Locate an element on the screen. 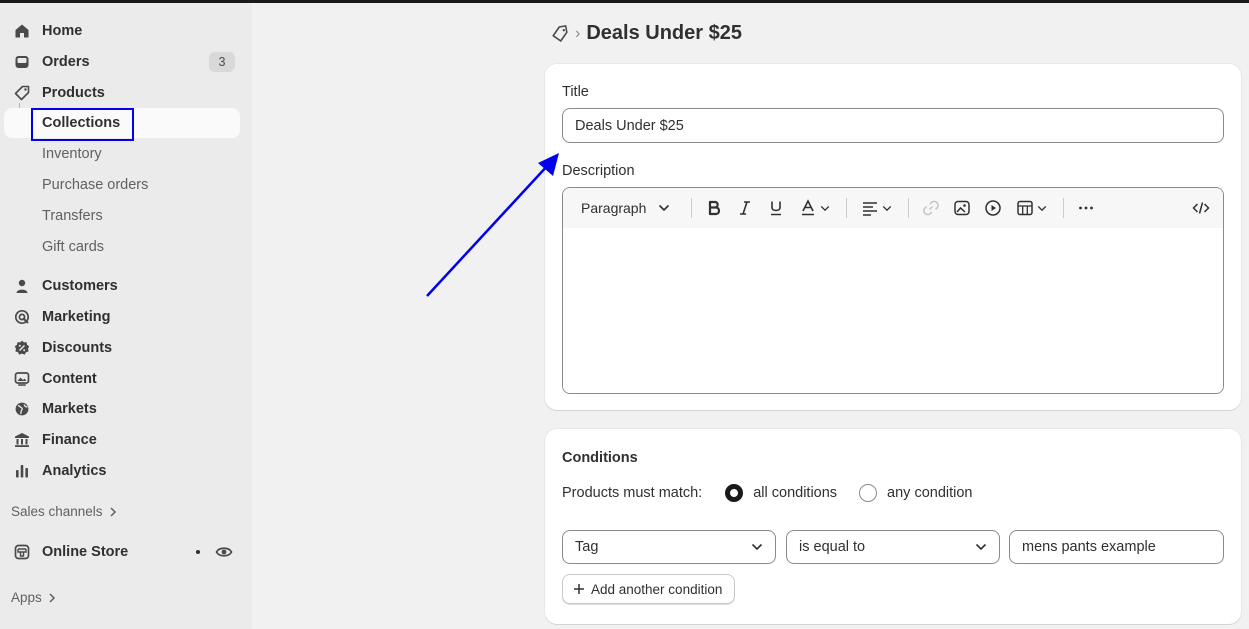  add-condition-button: Add another condition is located at coordinates (649, 589).